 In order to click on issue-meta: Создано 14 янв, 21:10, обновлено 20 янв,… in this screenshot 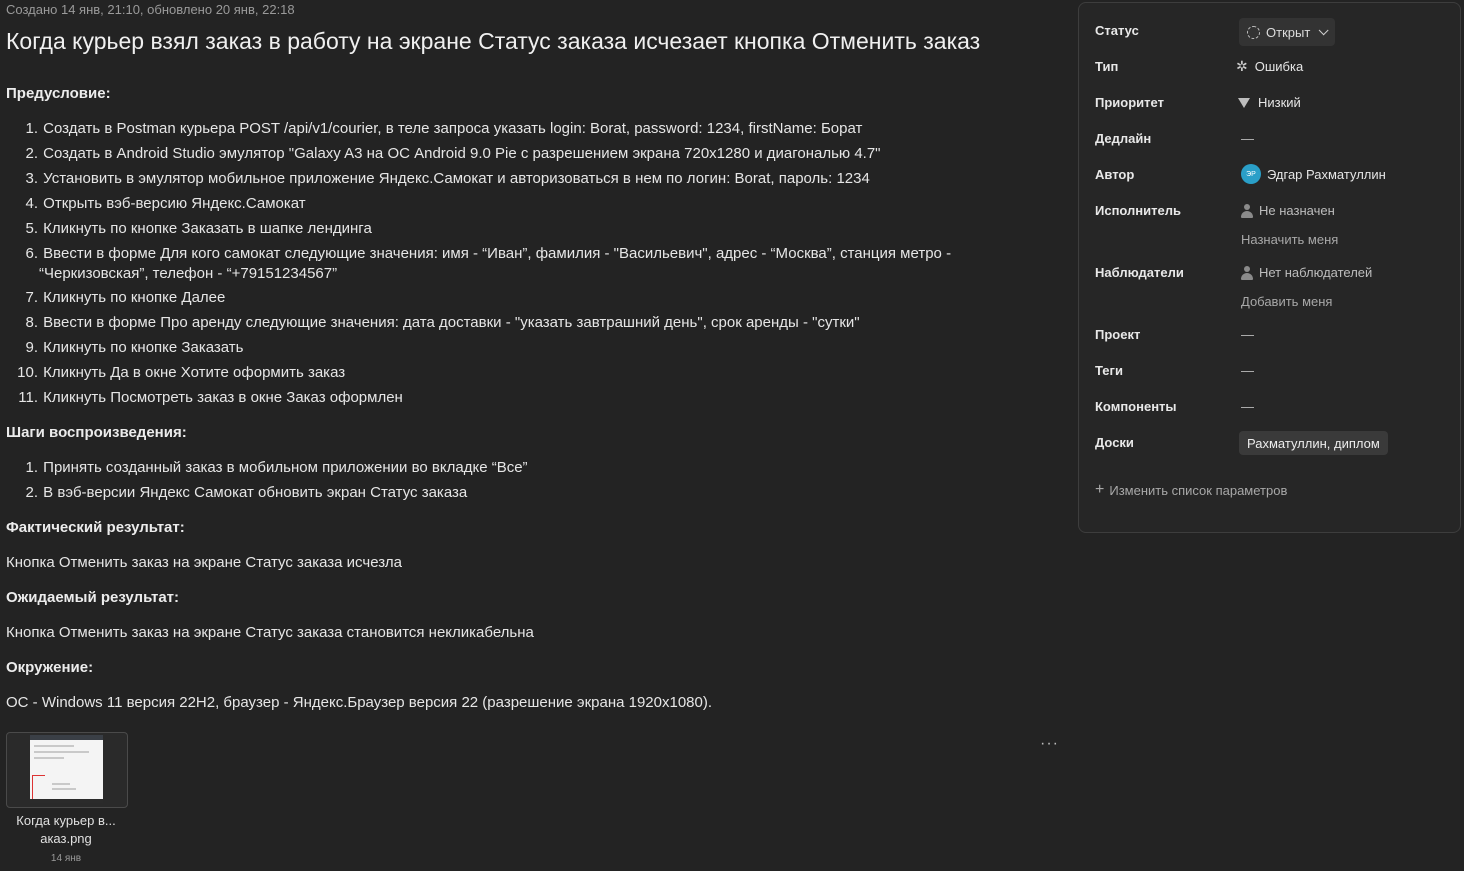, I will do `click(150, 9)`.